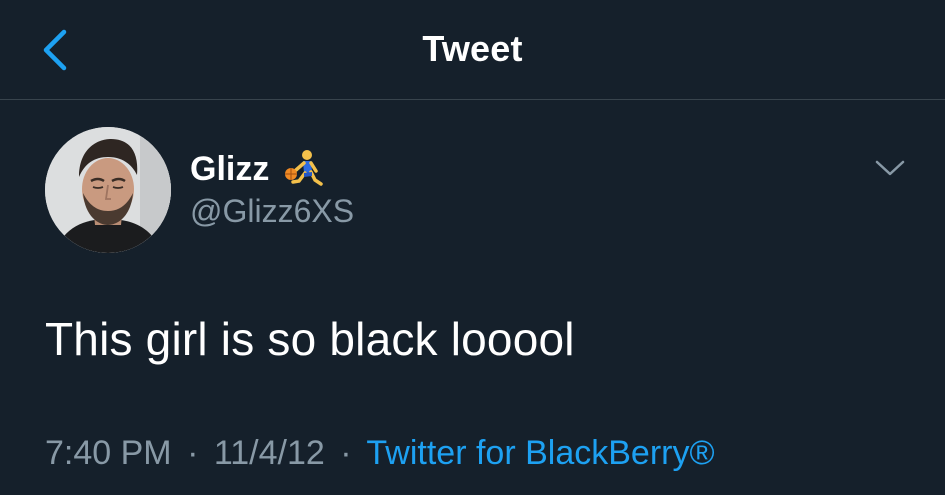 Image resolution: width=945 pixels, height=495 pixels. What do you see at coordinates (229, 169) in the screenshot?
I see `author-display-name: Glizz` at bounding box center [229, 169].